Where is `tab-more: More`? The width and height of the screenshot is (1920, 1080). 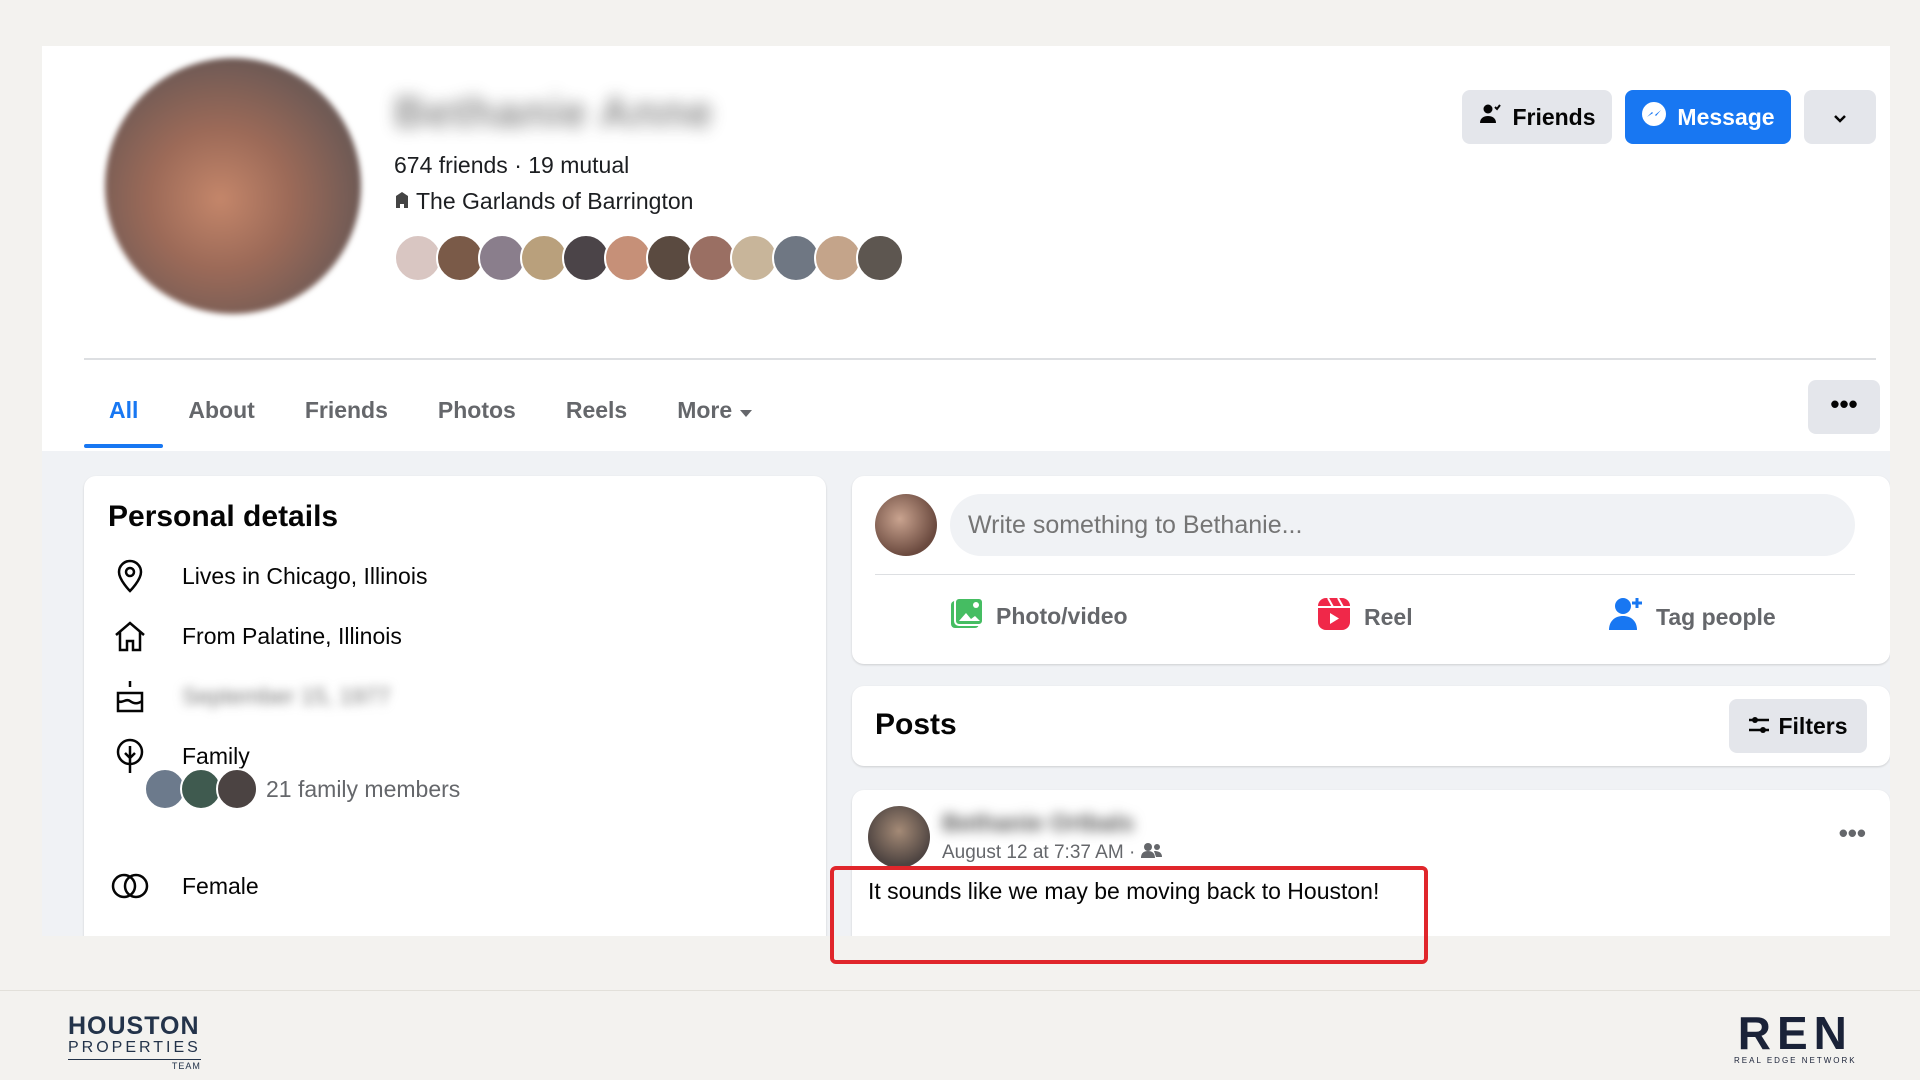
tab-more: More is located at coordinates (714, 415).